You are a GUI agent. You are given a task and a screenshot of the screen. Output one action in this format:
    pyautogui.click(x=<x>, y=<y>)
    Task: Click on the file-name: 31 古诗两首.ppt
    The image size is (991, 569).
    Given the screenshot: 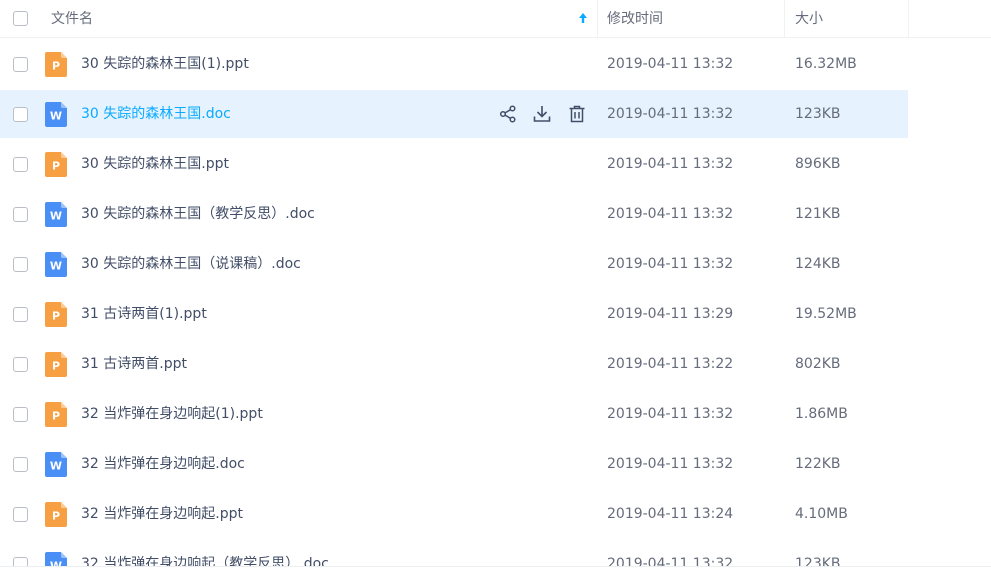 What is the action you would take?
    pyautogui.click(x=134, y=364)
    